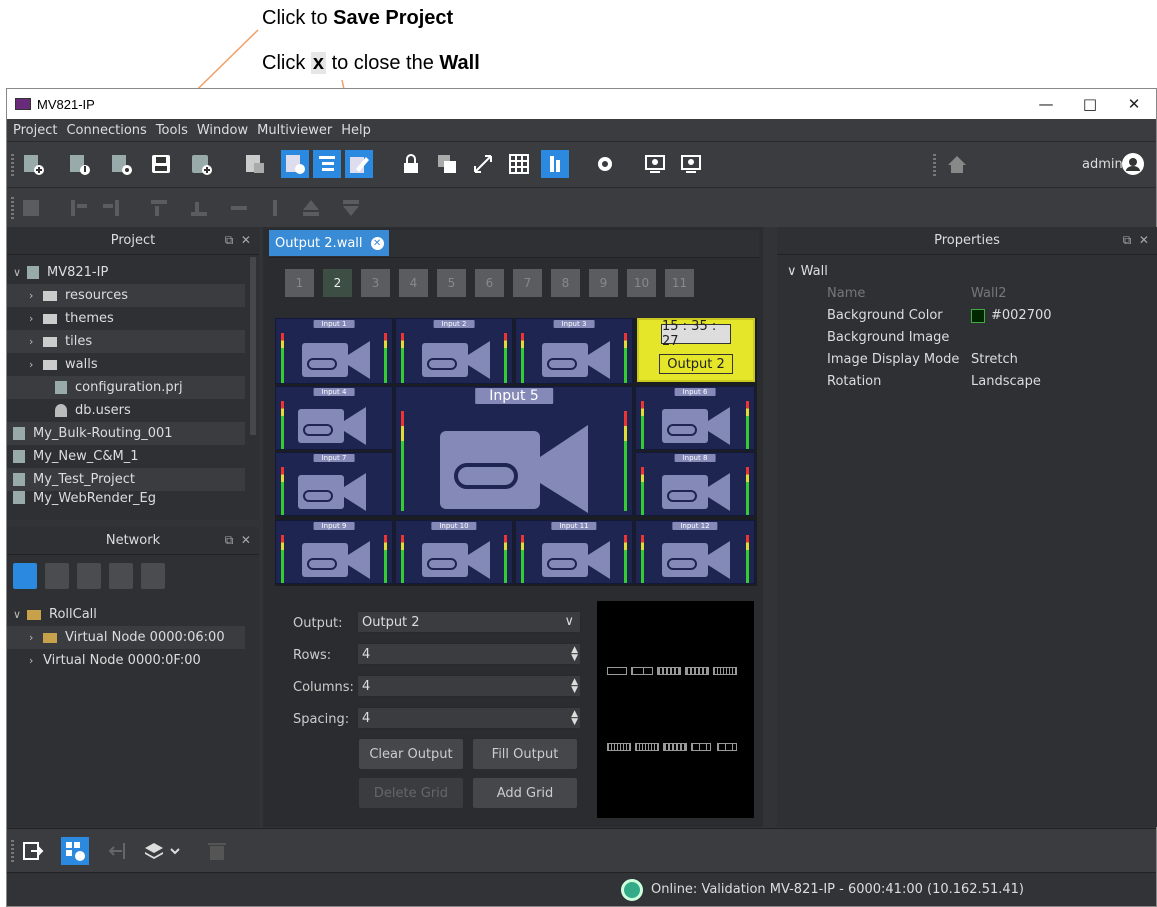 The height and width of the screenshot is (907, 1157). What do you see at coordinates (327, 164) in the screenshot?
I see `network-view-button` at bounding box center [327, 164].